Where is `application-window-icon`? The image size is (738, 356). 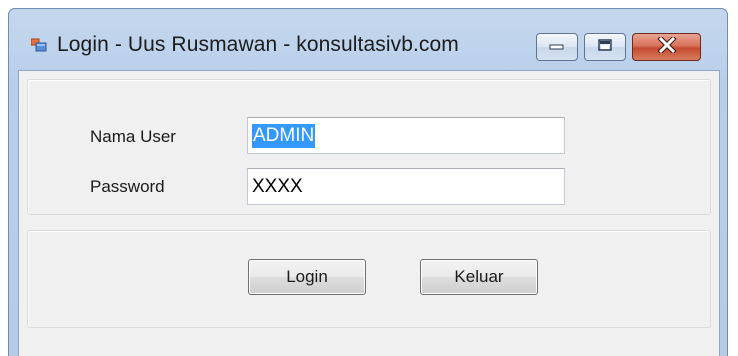
application-window-icon is located at coordinates (38, 45).